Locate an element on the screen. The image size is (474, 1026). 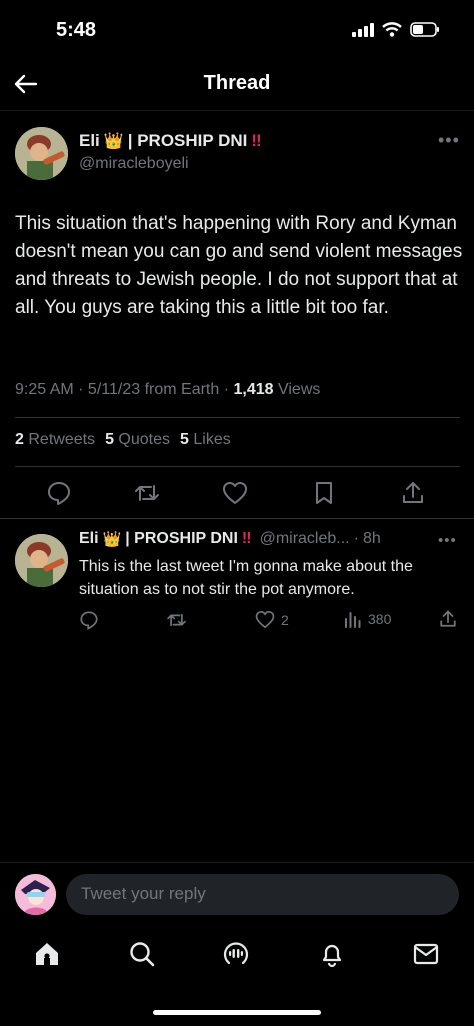
reply-like-count: 2 is located at coordinates (285, 619).